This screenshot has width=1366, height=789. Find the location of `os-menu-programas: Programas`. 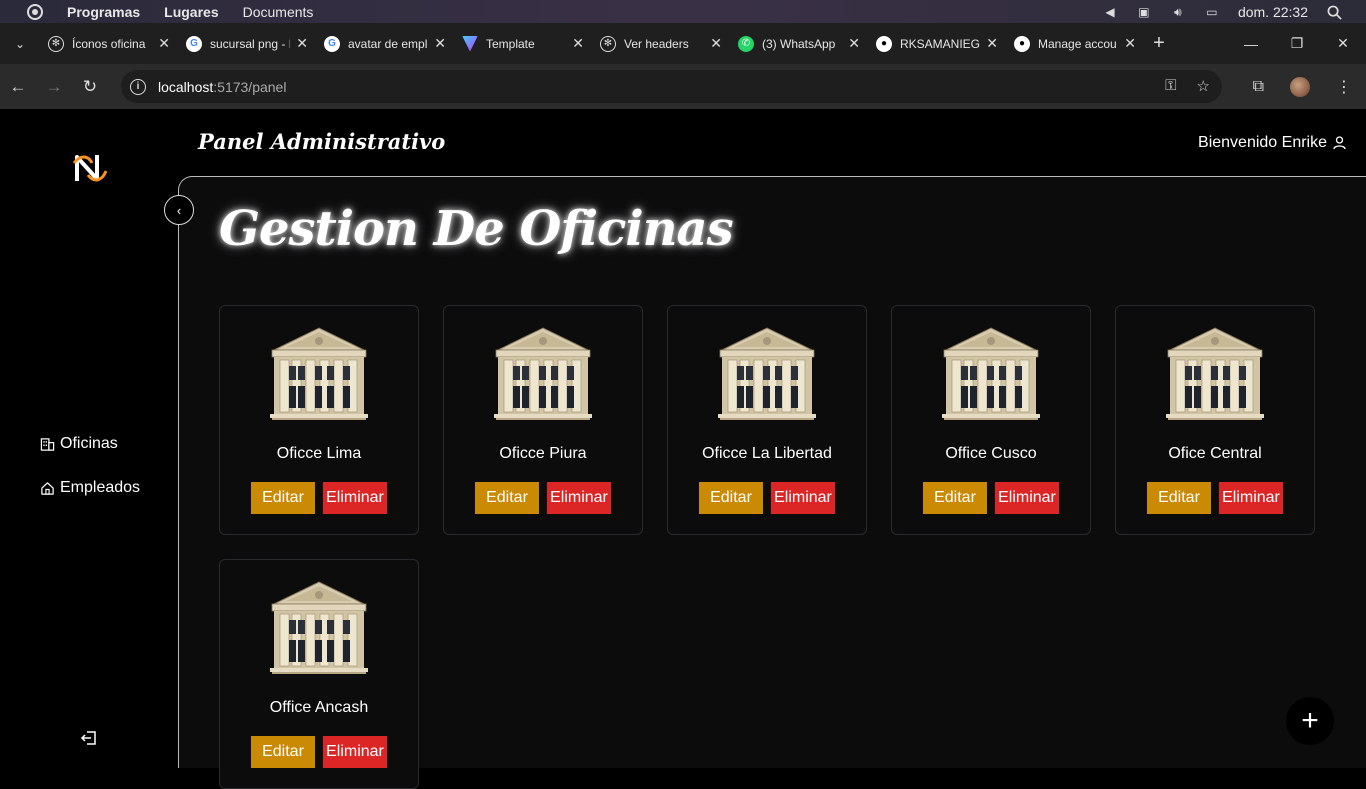

os-menu-programas: Programas is located at coordinates (103, 12).